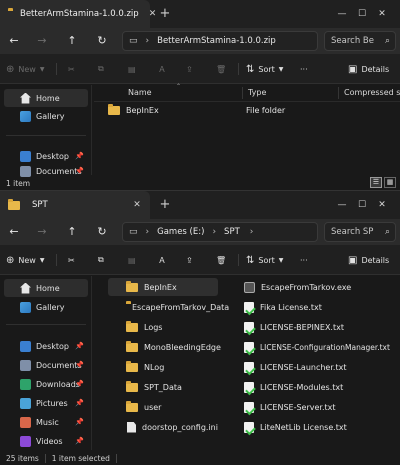 The image size is (400, 465). I want to click on file-row: LiteNetLib License.txt, so click(318, 427).